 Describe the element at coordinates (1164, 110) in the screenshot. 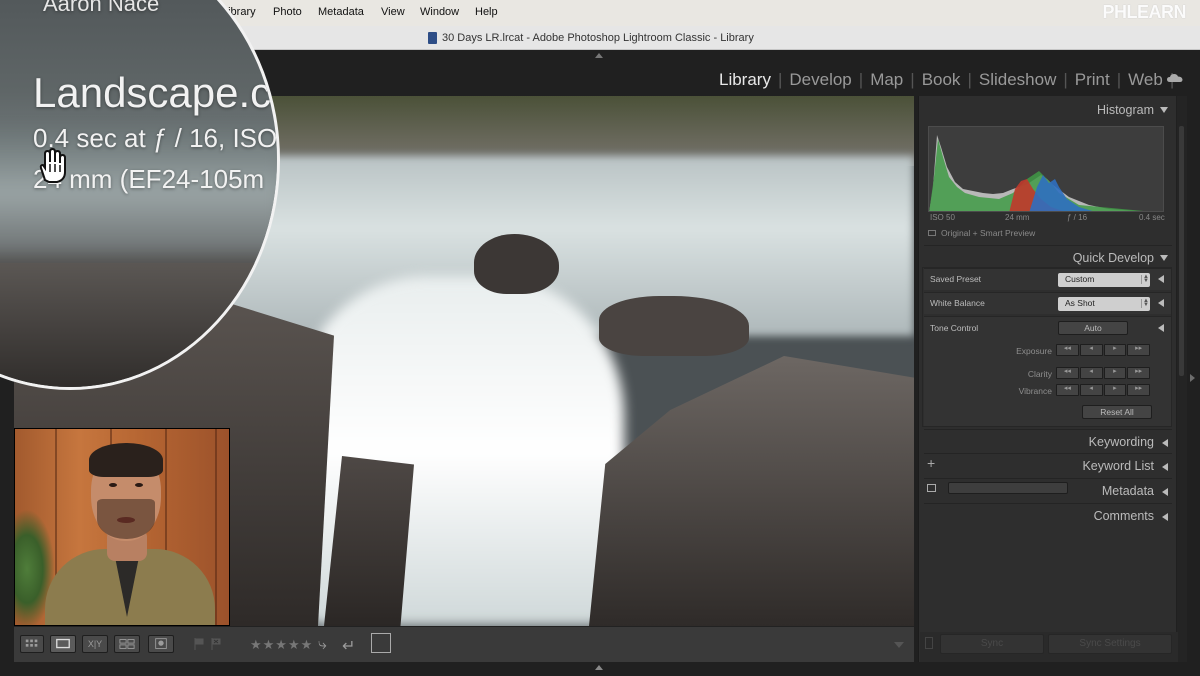

I see `collapse-triangle-icon` at that location.